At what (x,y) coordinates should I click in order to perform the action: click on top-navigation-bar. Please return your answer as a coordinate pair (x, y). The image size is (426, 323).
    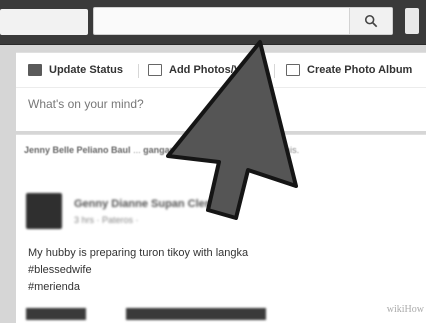
    Looking at the image, I should click on (213, 22).